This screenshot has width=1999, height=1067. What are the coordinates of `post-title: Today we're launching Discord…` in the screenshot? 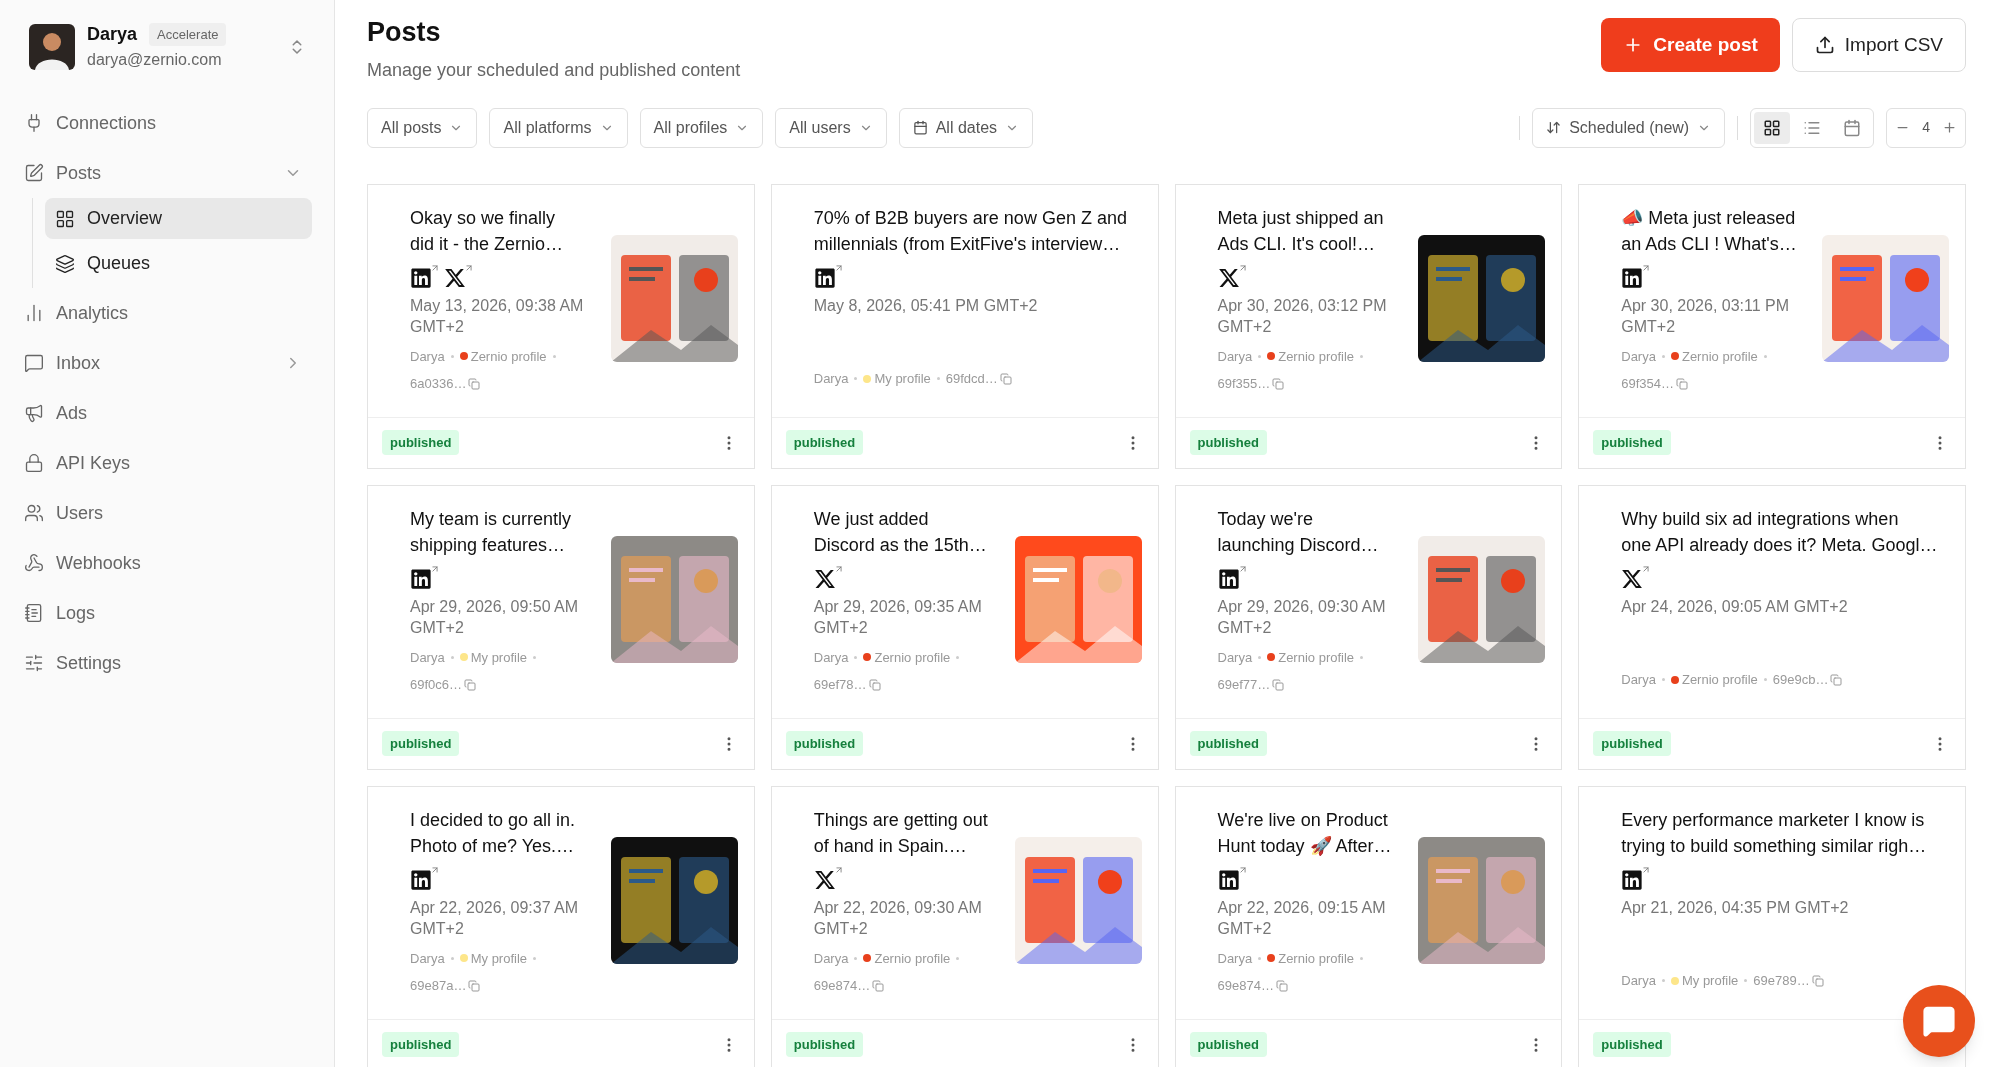 It's located at (1298, 532).